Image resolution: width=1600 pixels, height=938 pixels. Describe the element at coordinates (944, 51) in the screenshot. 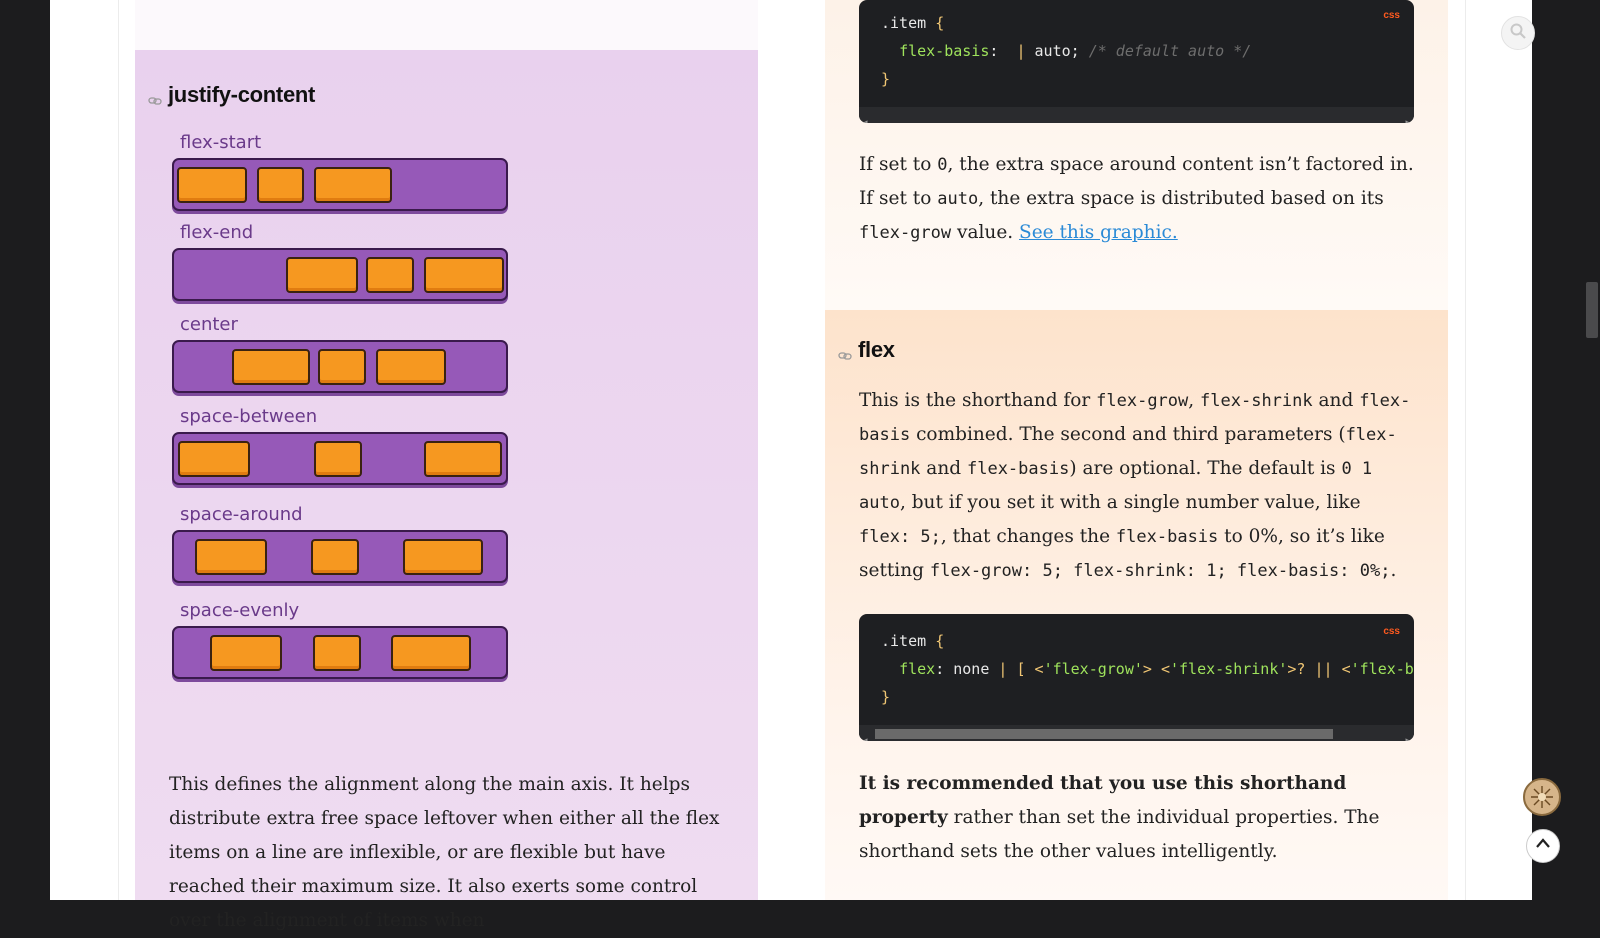

I see `code-property: flex-basis` at that location.